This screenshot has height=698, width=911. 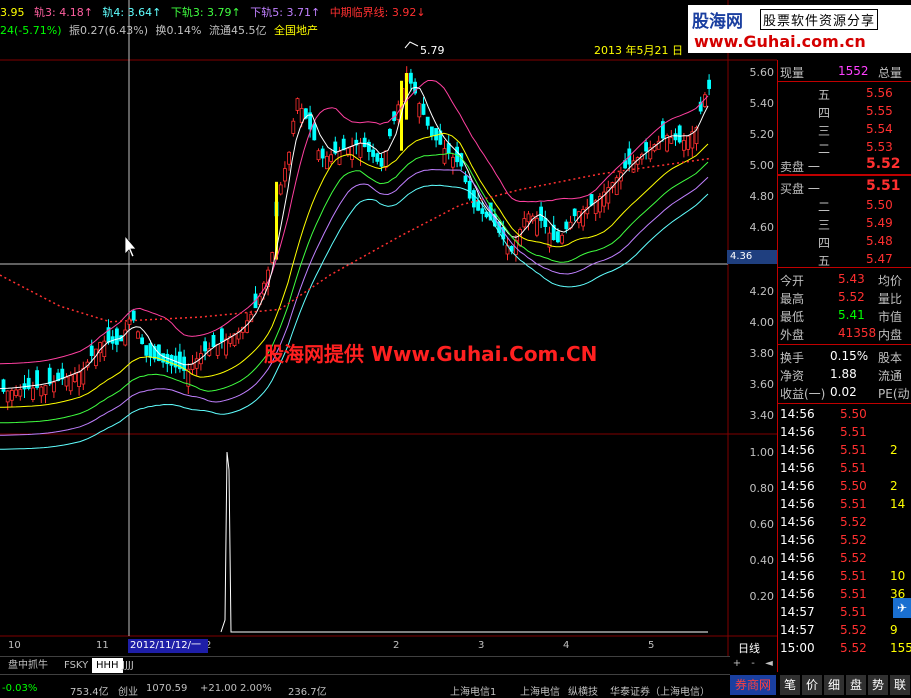 What do you see at coordinates (856, 685) in the screenshot?
I see `panel-tab: 盘` at bounding box center [856, 685].